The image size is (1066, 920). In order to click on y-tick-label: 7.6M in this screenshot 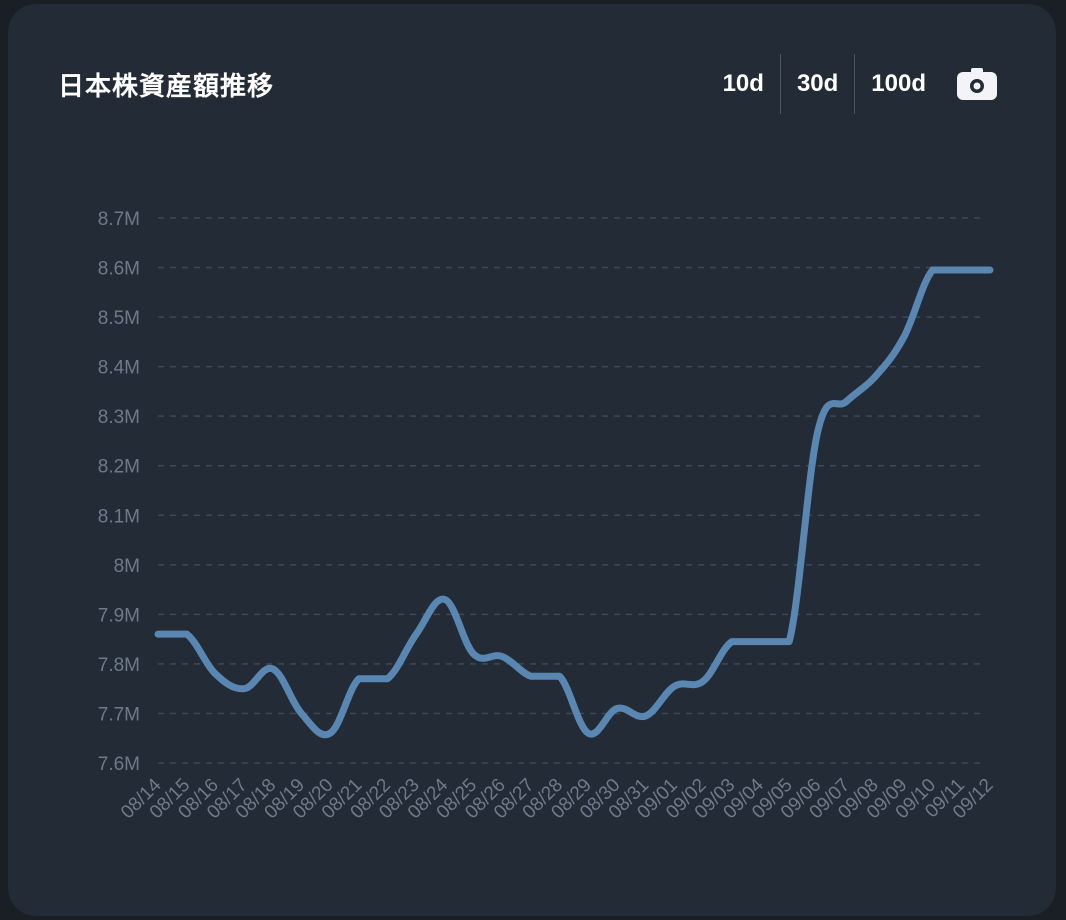, I will do `click(119, 764)`.